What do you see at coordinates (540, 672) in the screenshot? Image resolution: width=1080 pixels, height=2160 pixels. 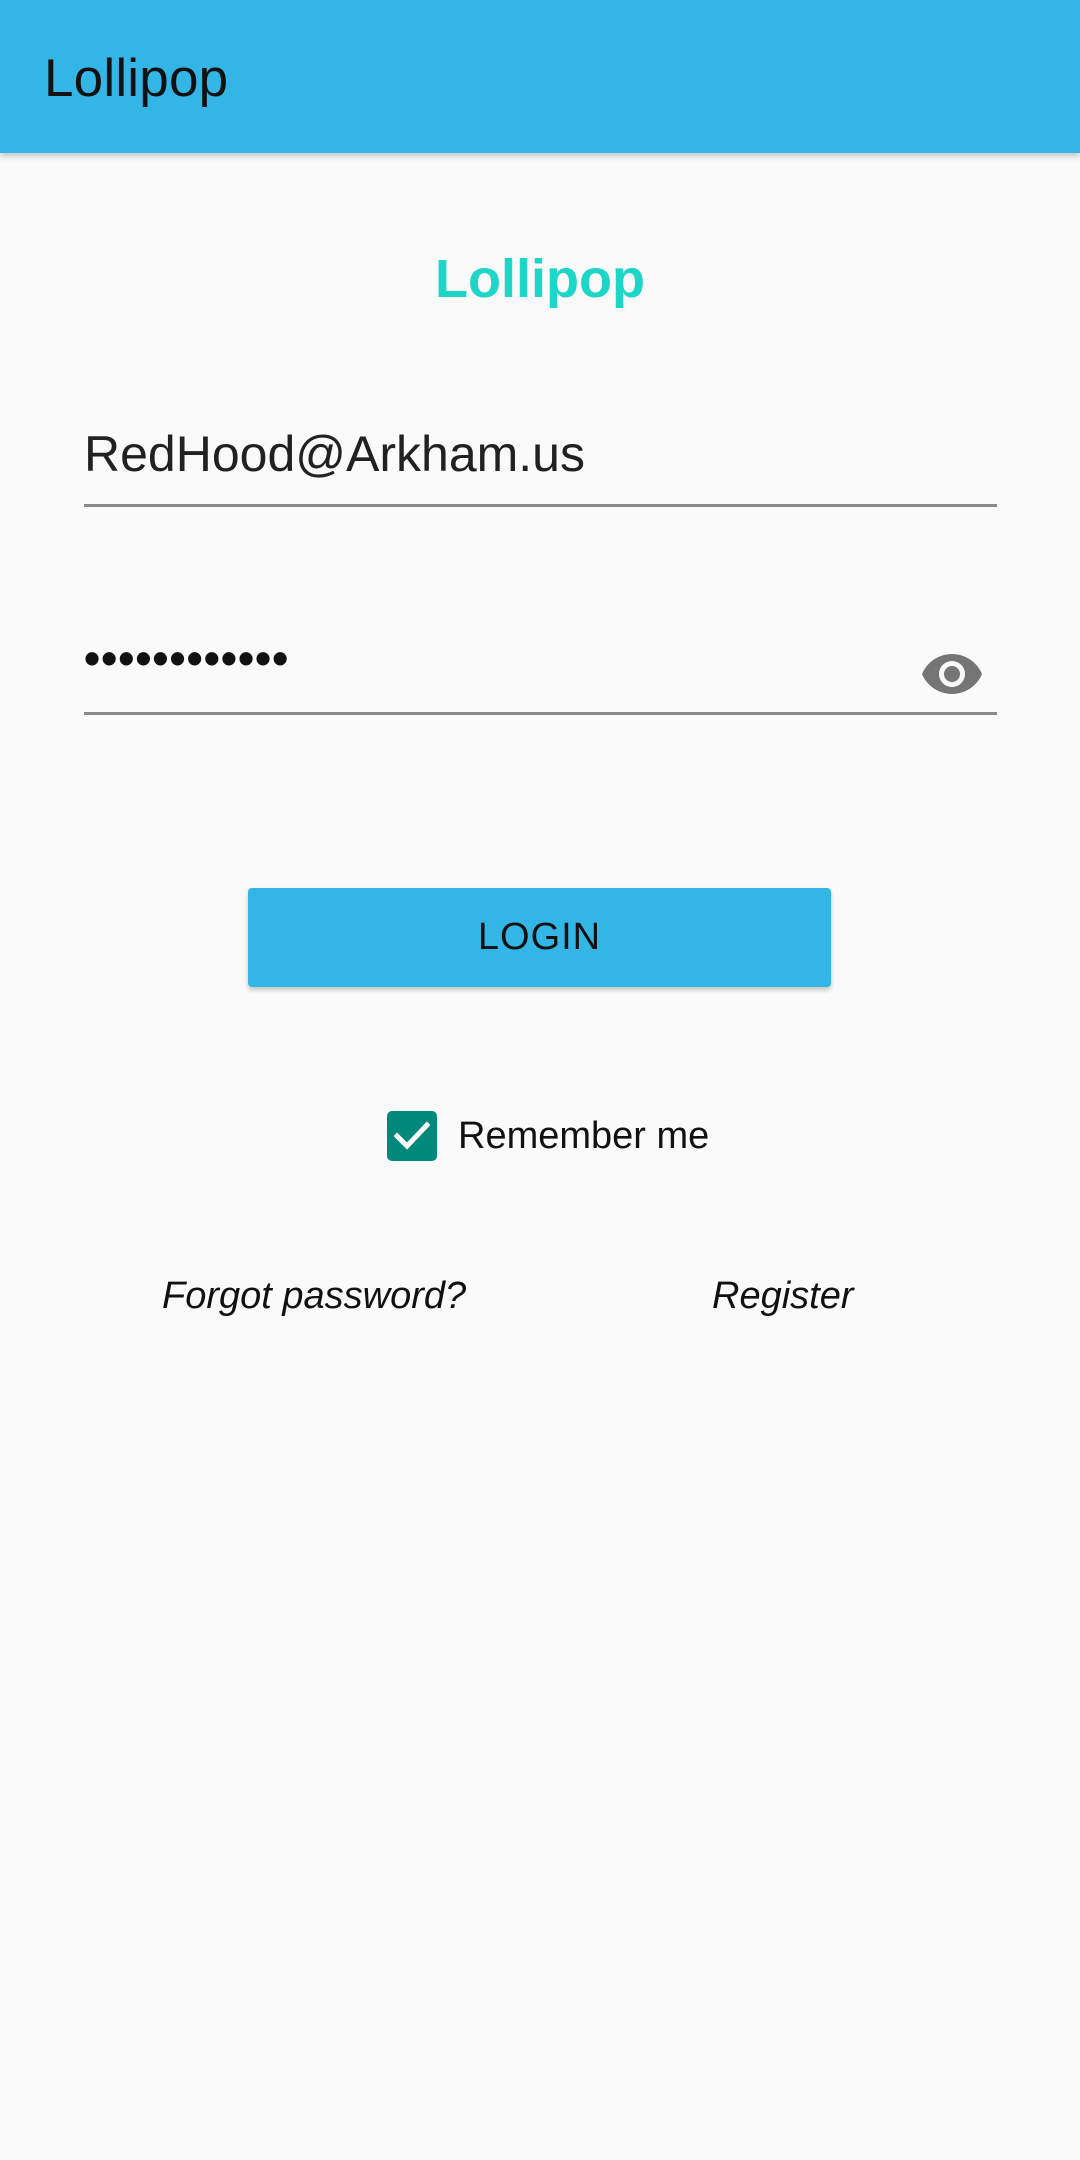 I see `password-field: ••••••••••••` at bounding box center [540, 672].